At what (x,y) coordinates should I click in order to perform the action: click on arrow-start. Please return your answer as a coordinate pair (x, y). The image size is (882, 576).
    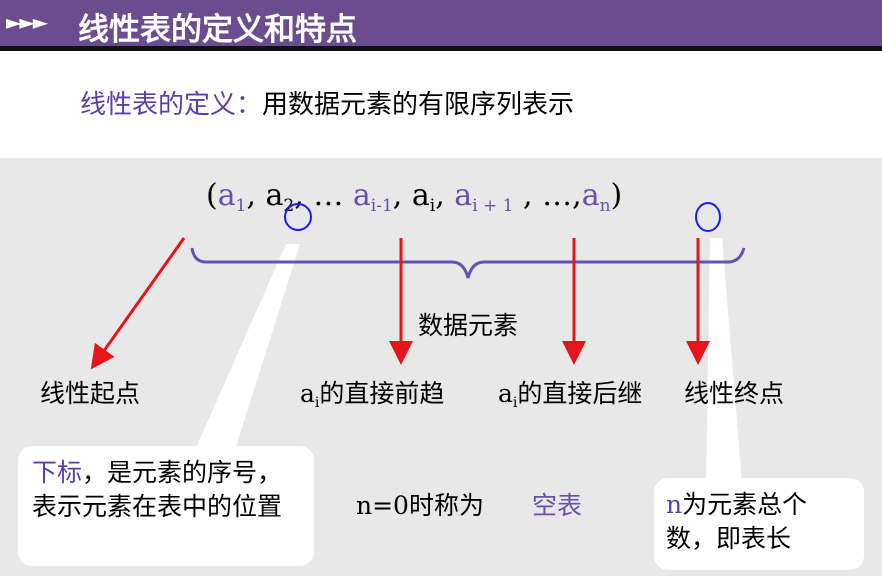
    Looking at the image, I should click on (138, 303).